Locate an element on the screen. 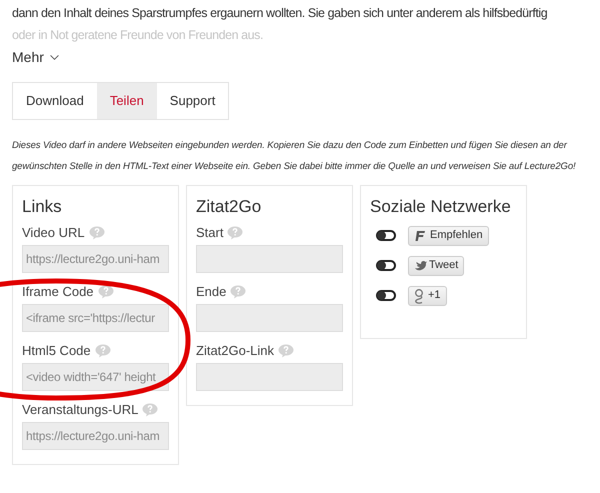 This screenshot has width=600, height=493. help-bubble-icon is located at coordinates (106, 291).